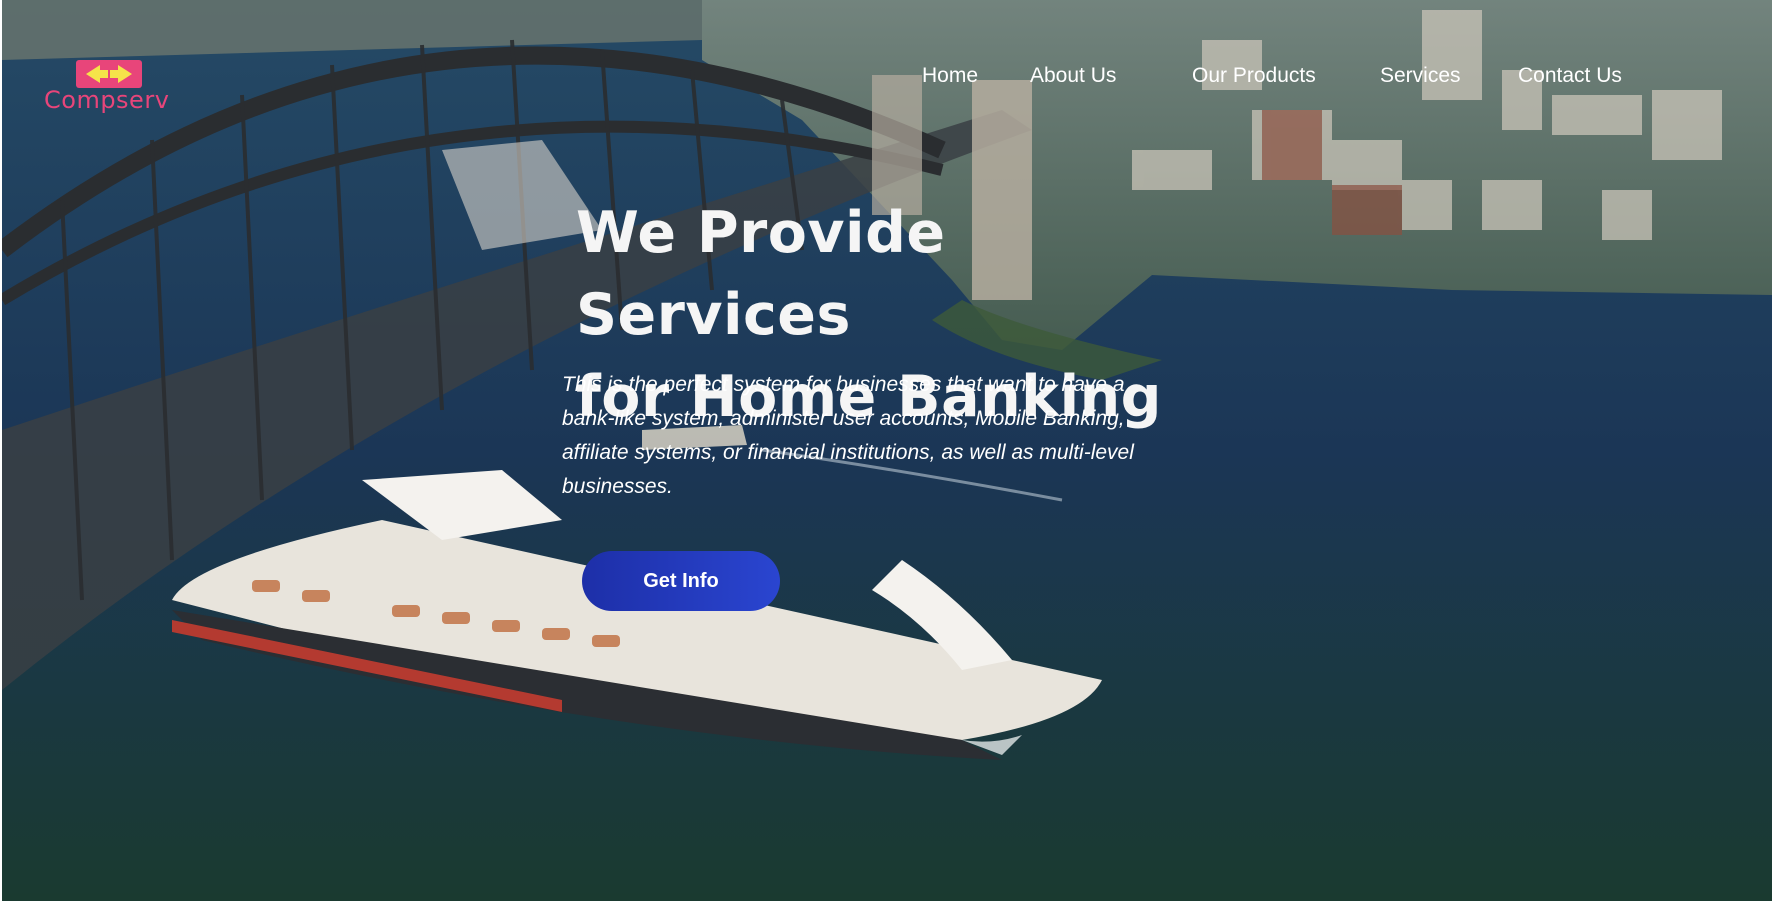  I want to click on logo-text: Compserv, so click(107, 100).